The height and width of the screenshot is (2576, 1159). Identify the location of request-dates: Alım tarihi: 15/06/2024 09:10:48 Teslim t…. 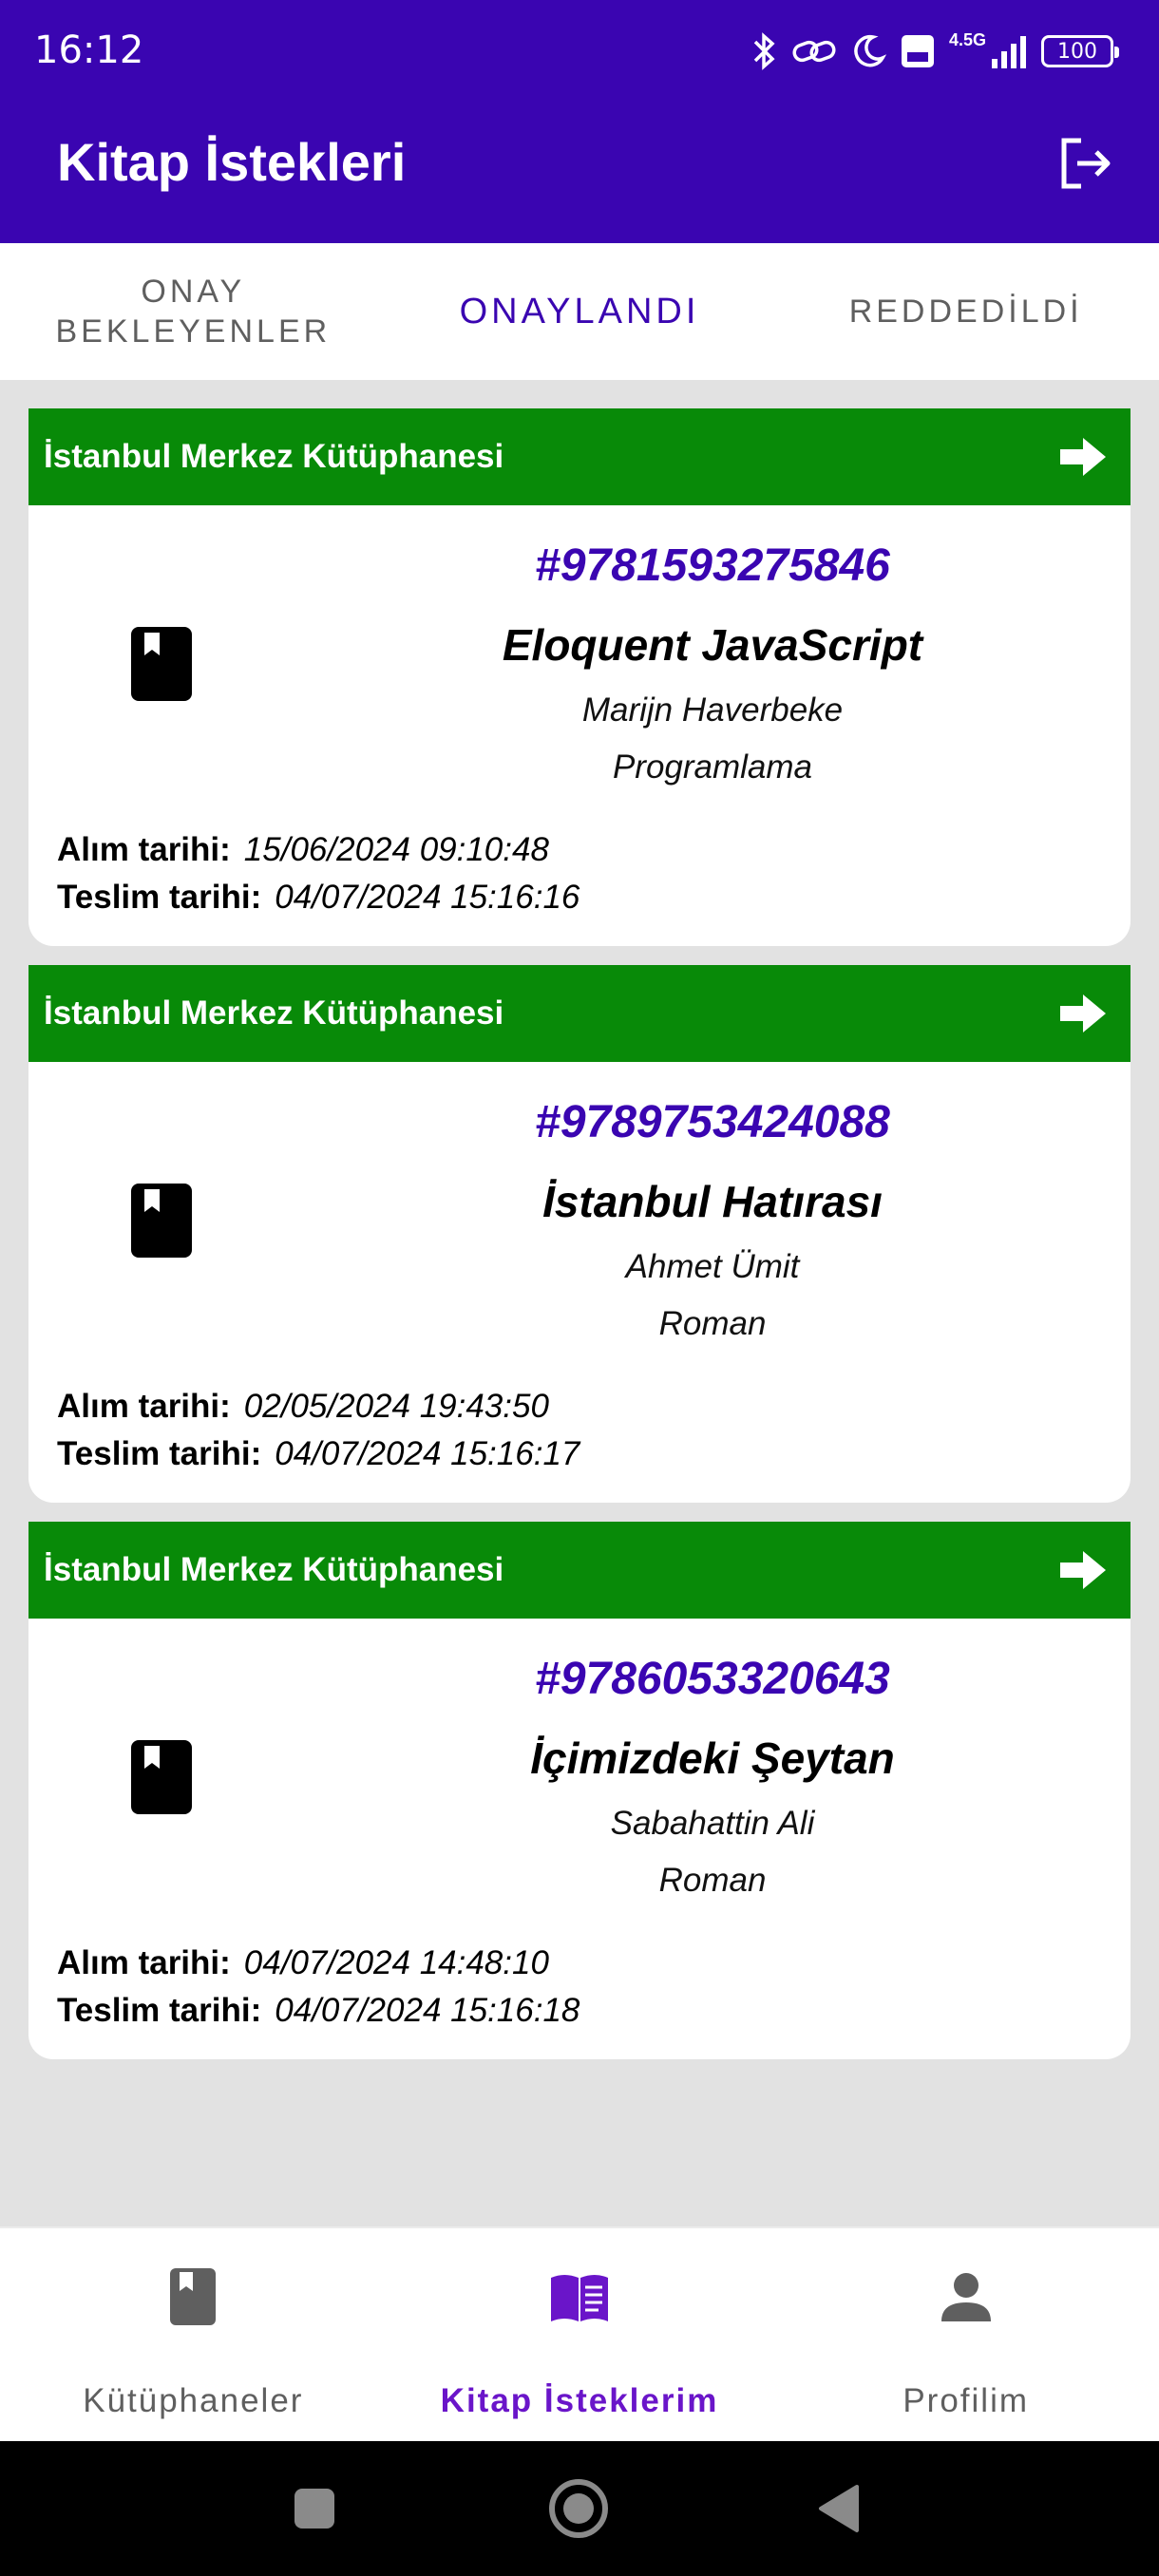
(318, 873).